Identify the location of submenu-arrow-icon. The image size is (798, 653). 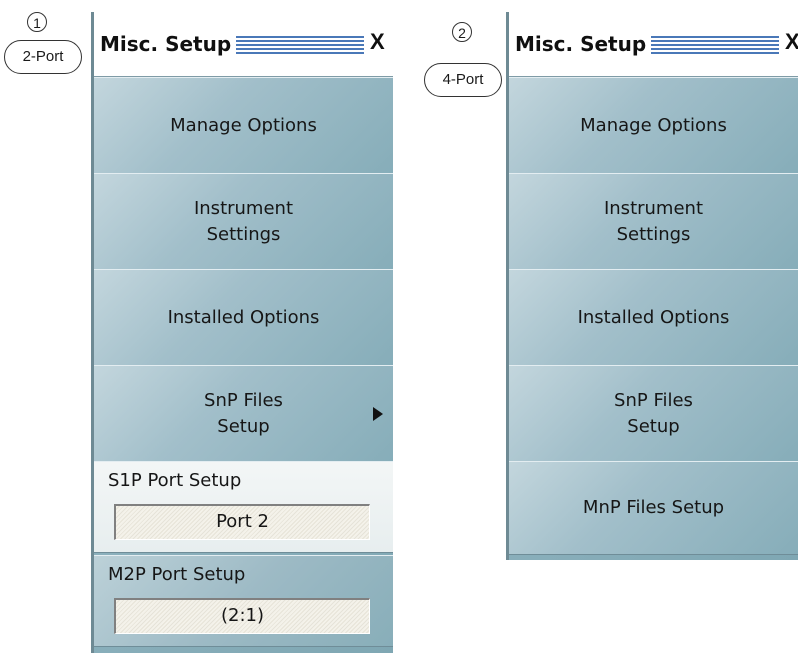
(378, 414).